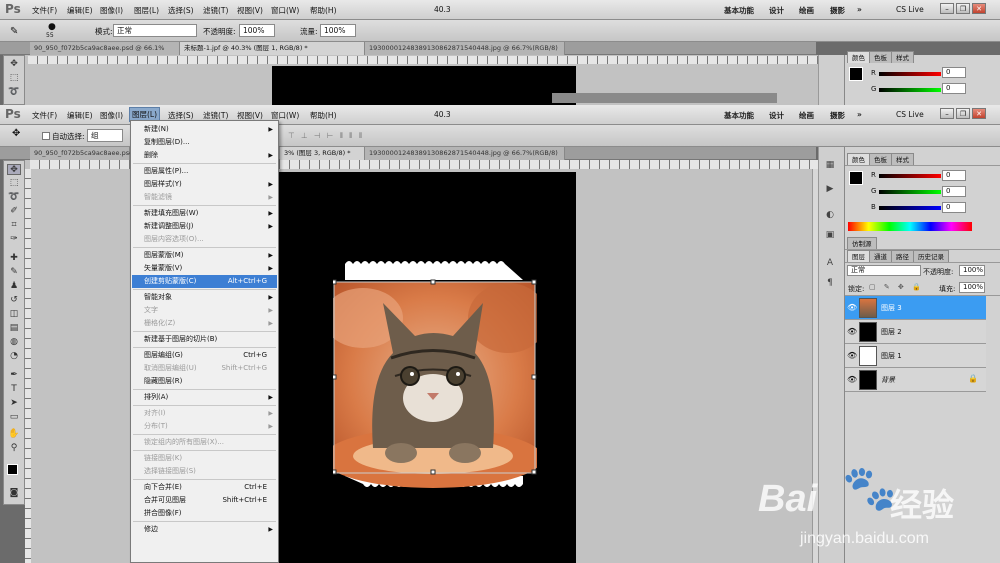 The height and width of the screenshot is (563, 1000). What do you see at coordinates (442, 9) in the screenshot?
I see `zoom-level: 40.3` at bounding box center [442, 9].